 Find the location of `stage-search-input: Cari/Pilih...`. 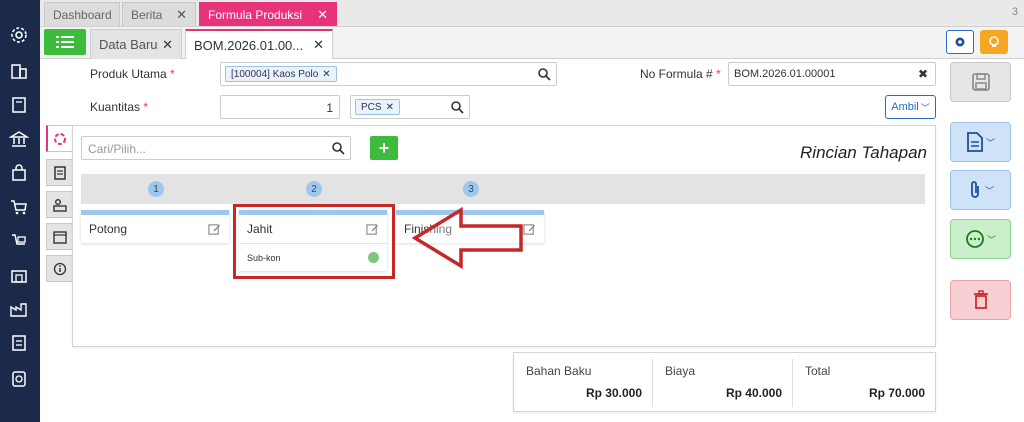

stage-search-input: Cari/Pilih... is located at coordinates (216, 148).